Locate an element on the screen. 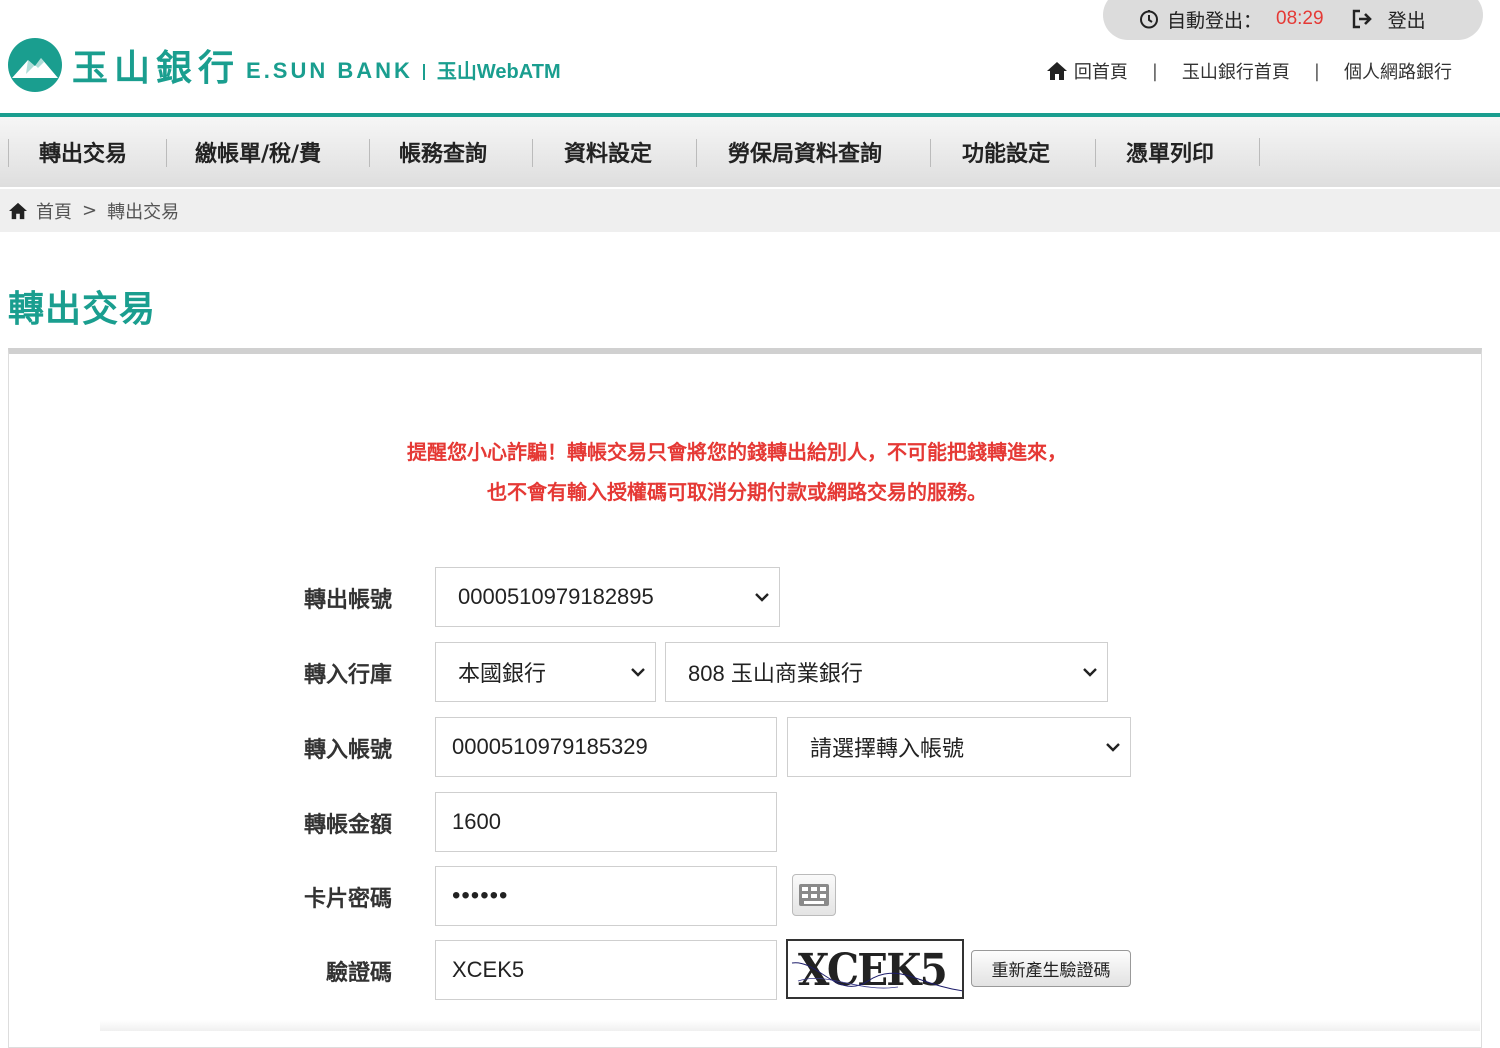  nav-item-label: 憑單列印 is located at coordinates (1170, 154).